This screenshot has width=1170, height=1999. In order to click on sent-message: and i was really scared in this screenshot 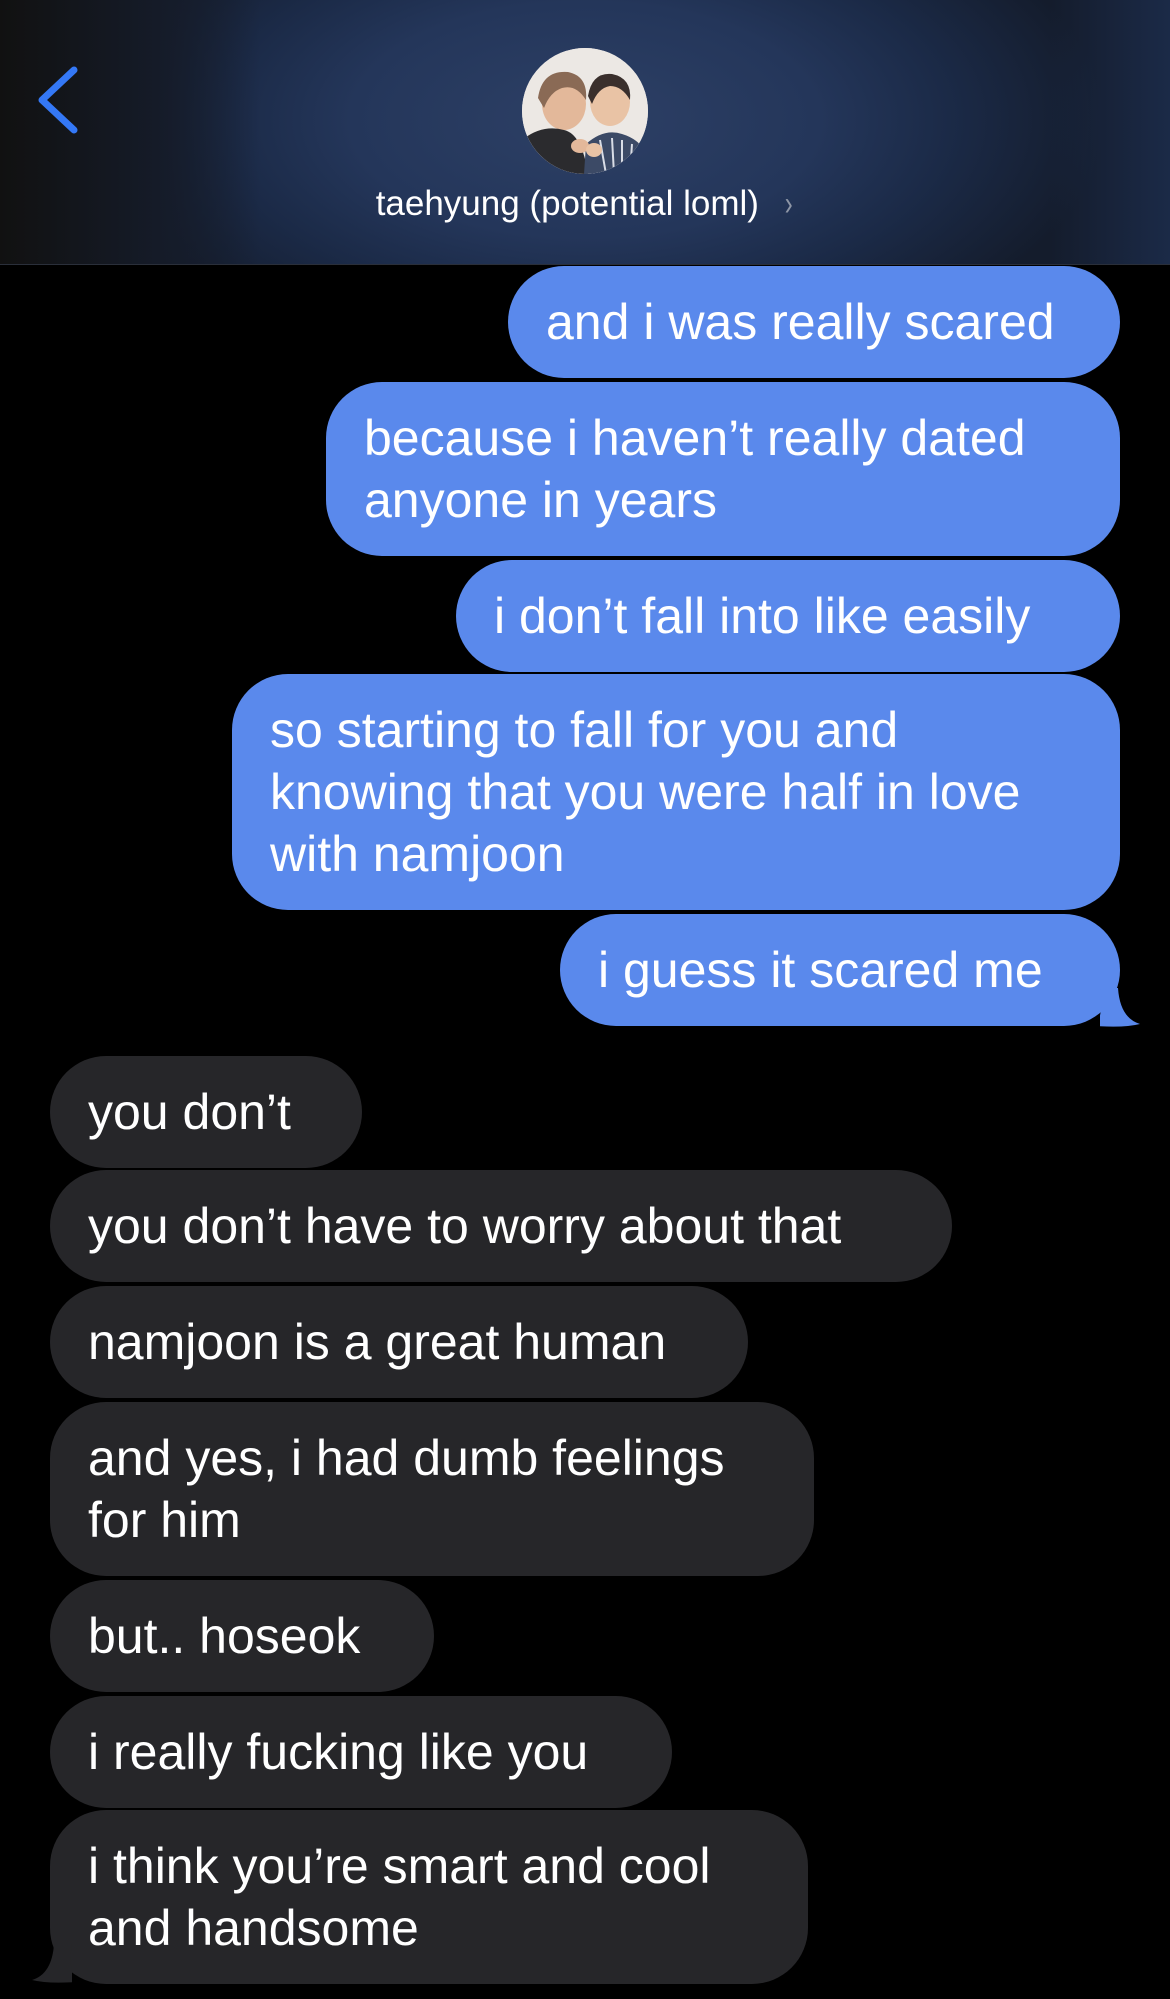, I will do `click(814, 322)`.